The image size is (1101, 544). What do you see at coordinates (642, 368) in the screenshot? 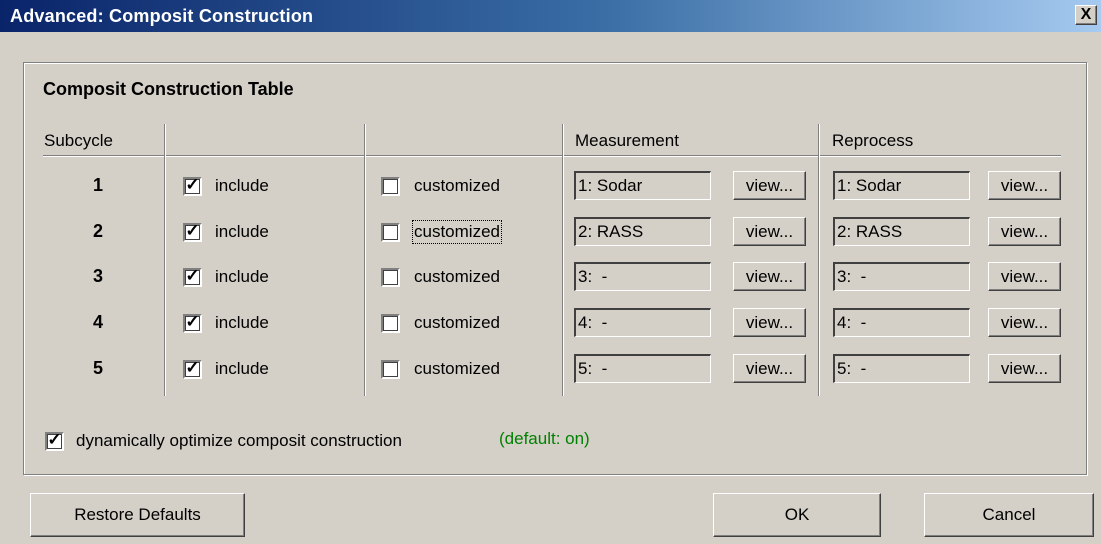
I see `measurement-field: 5: -` at bounding box center [642, 368].